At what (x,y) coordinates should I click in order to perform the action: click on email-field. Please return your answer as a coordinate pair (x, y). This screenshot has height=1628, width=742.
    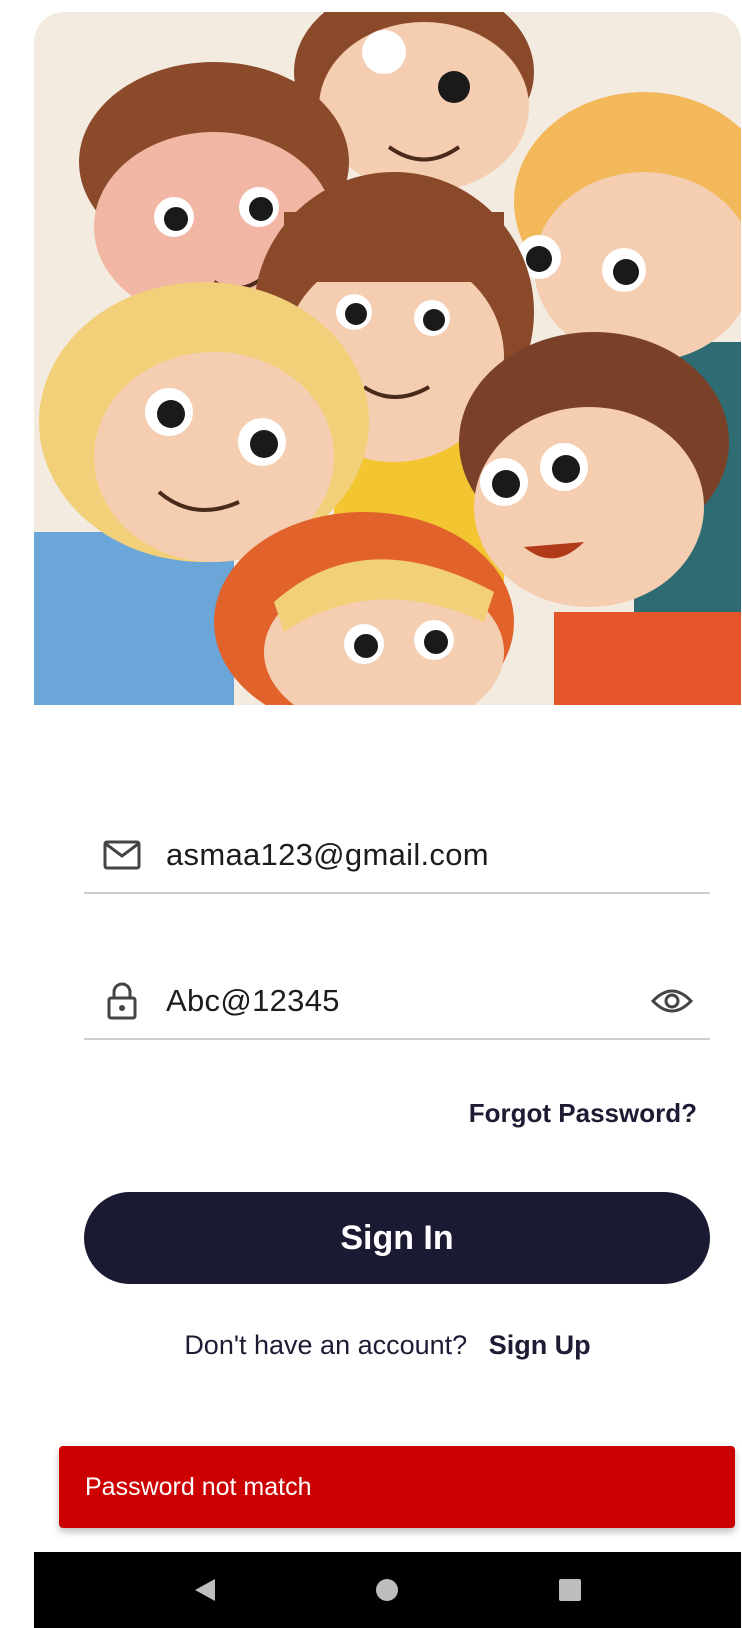
    Looking at the image, I should click on (397, 856).